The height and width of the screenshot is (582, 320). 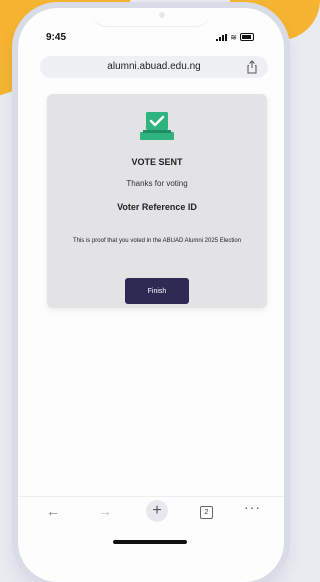 I want to click on signal-icon, so click(x=222, y=37).